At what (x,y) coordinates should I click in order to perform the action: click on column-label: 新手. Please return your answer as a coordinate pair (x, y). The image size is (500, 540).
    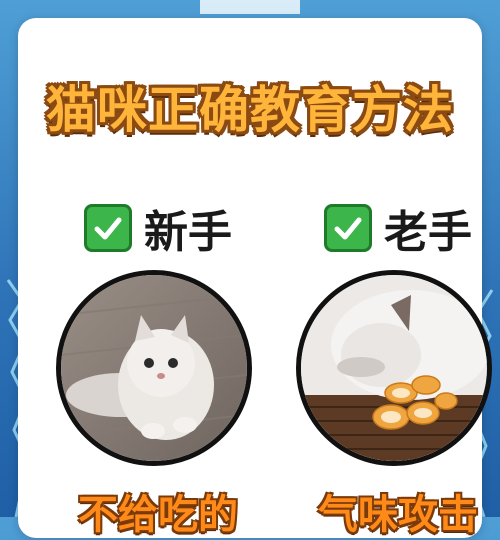
    Looking at the image, I should click on (188, 232).